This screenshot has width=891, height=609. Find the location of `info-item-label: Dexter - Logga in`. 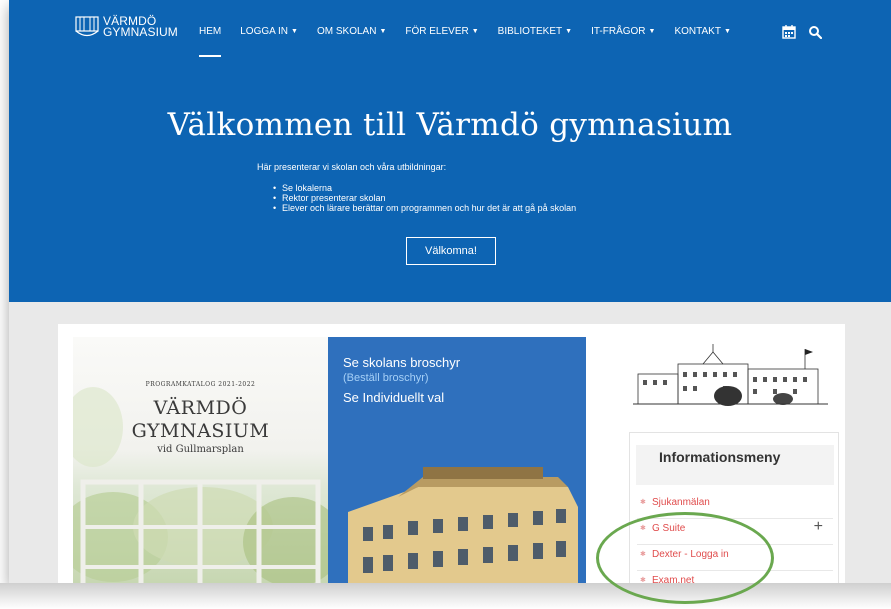

info-item-label: Dexter - Logga in is located at coordinates (690, 554).